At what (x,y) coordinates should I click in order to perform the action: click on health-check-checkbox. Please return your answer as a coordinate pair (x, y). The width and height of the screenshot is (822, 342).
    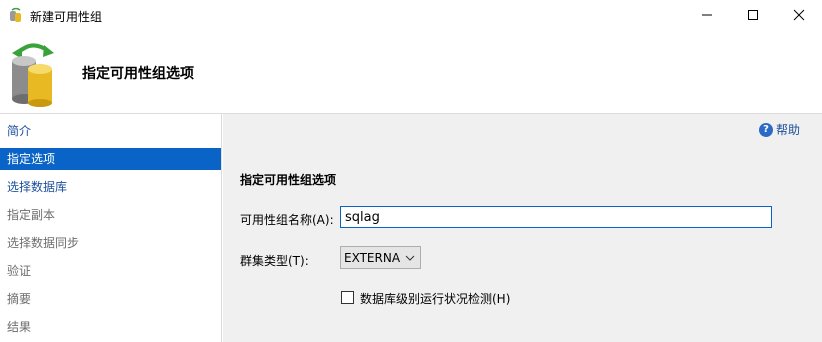
    Looking at the image, I should click on (347, 297).